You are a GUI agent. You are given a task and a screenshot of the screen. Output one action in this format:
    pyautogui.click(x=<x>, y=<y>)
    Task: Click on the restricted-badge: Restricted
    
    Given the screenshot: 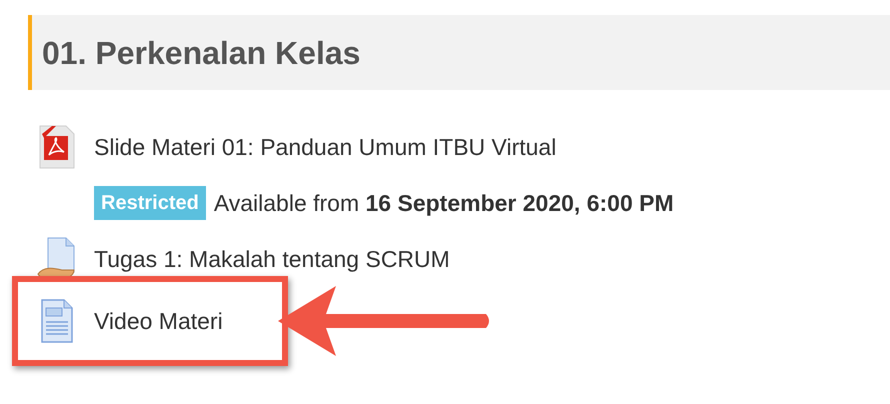 What is the action you would take?
    pyautogui.click(x=150, y=203)
    